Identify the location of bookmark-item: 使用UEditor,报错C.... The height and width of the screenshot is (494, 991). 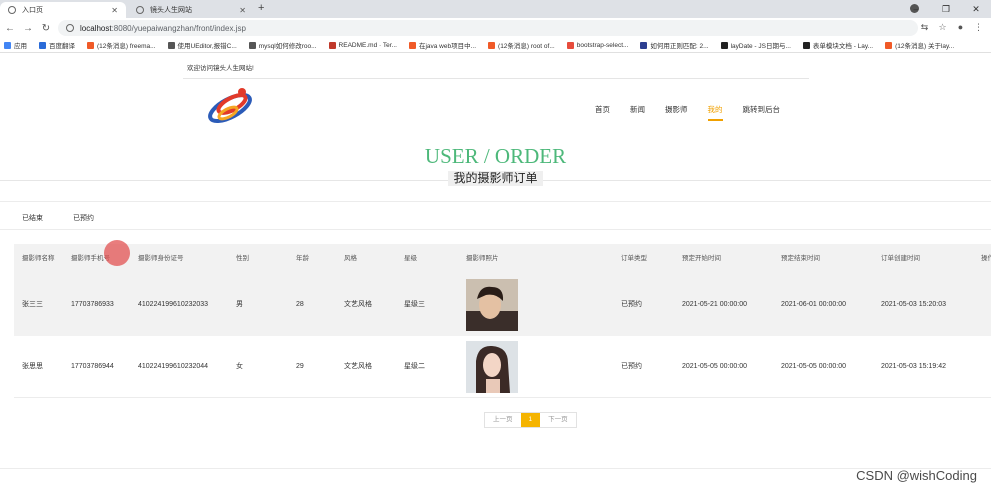
(202, 45).